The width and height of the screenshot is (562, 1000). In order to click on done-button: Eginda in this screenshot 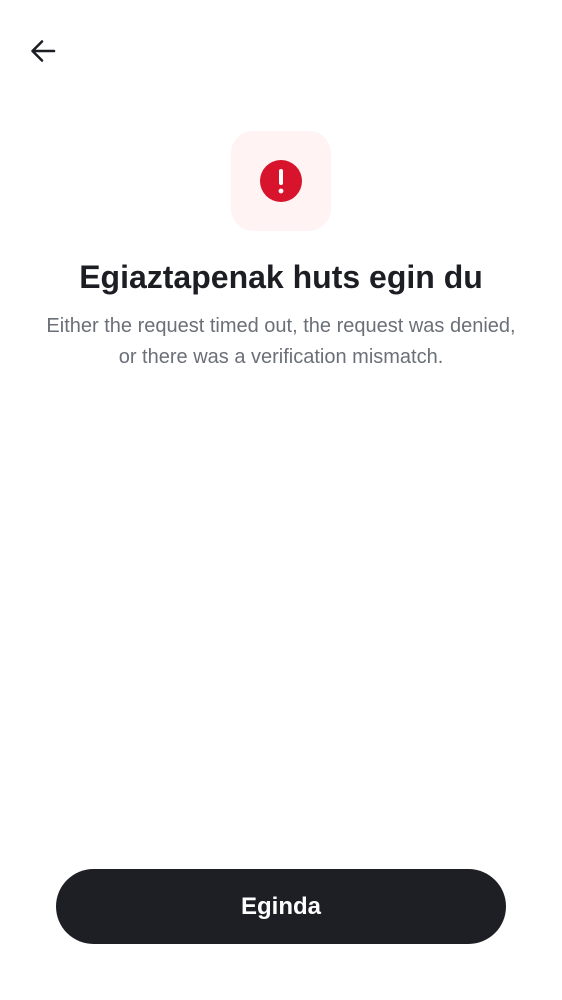, I will do `click(281, 906)`.